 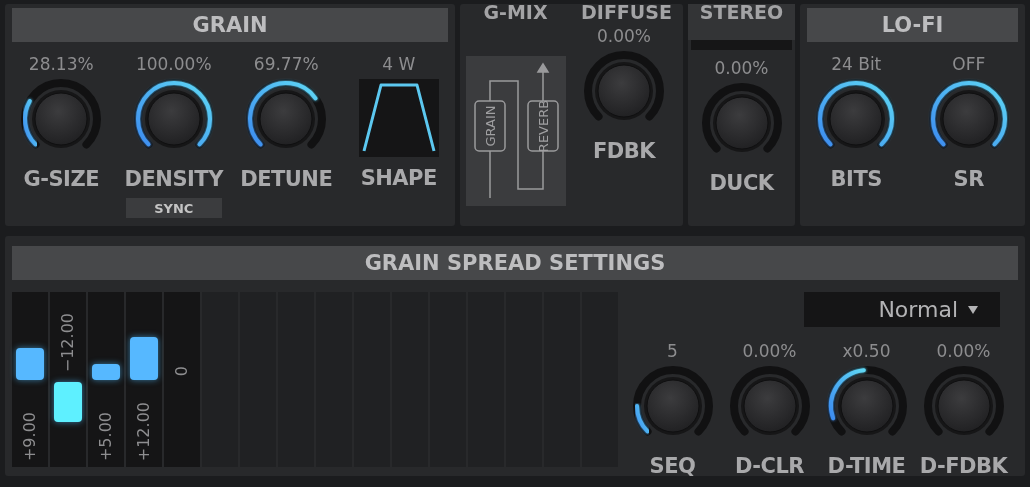 I want to click on control-label: SEQ, so click(x=672, y=466).